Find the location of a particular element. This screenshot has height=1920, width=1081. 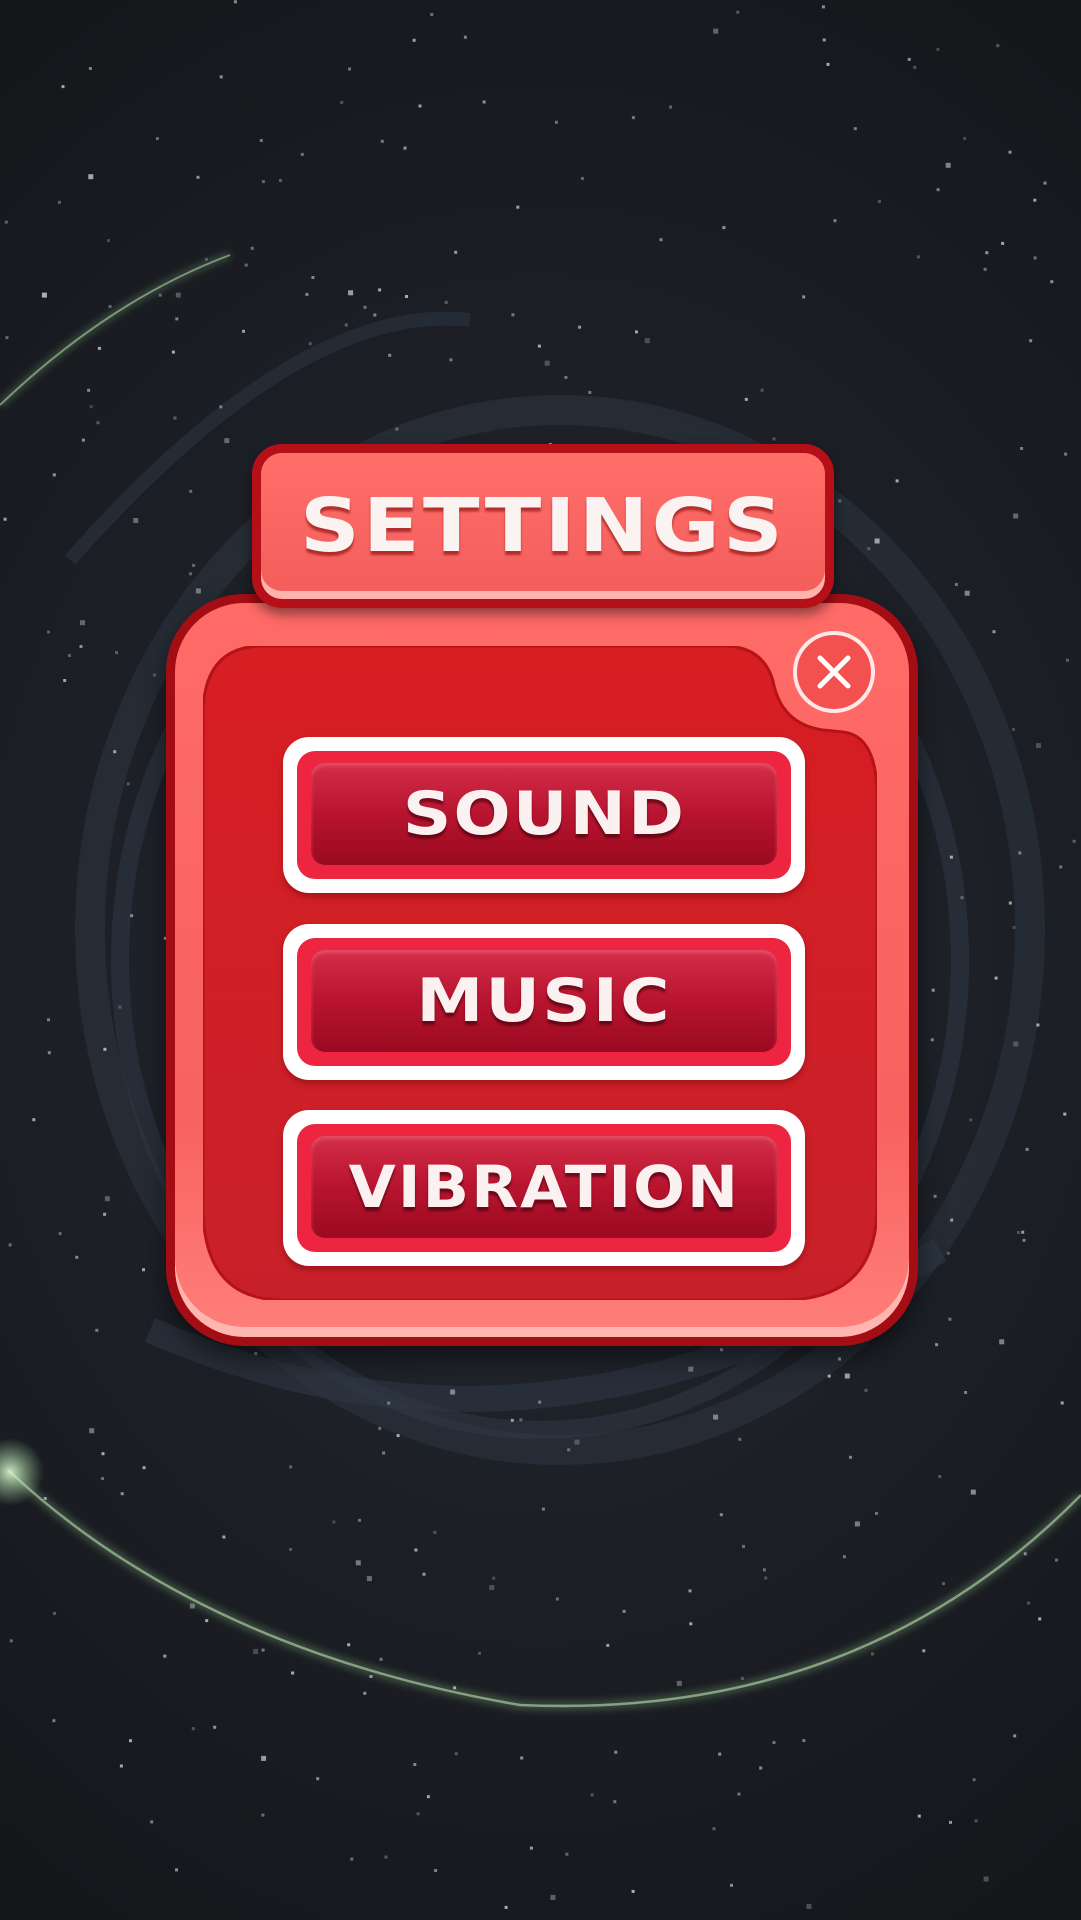

music-button-label: MUSIC is located at coordinates (544, 1001).